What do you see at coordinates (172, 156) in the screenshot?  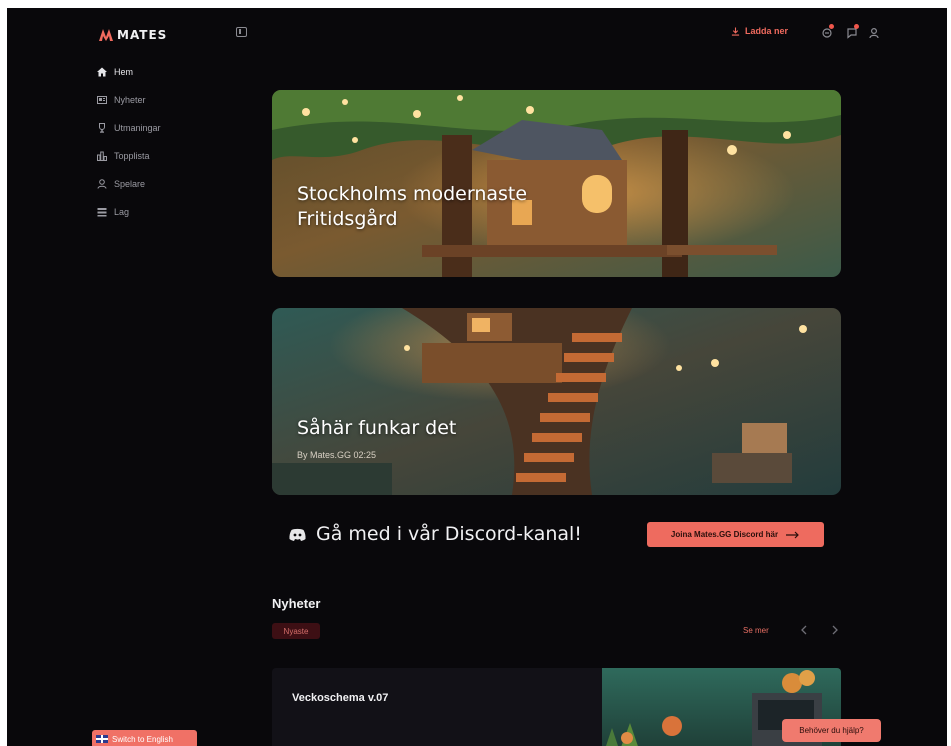 I see `sidebar-item-leaderboard: Topplista` at bounding box center [172, 156].